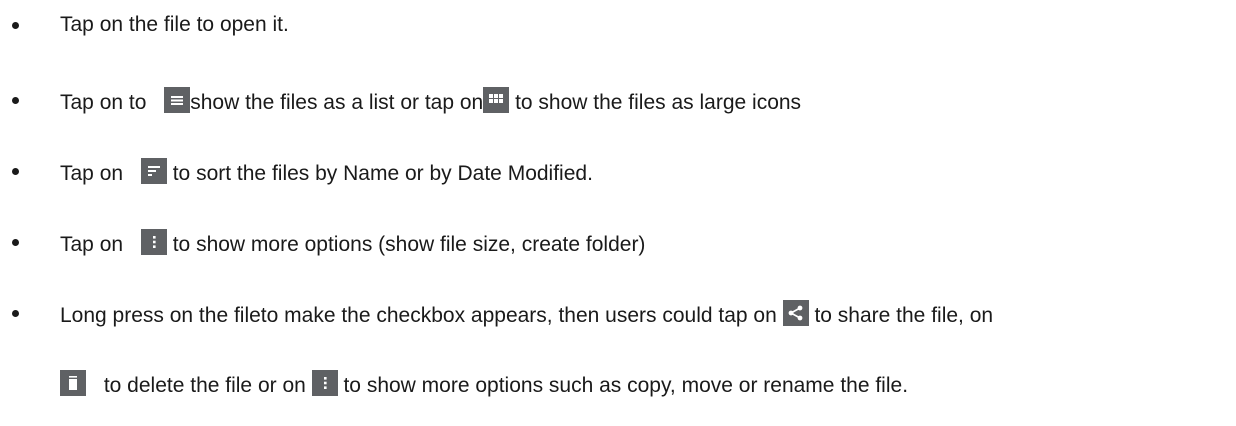 Image resolution: width=1236 pixels, height=426 pixels. Describe the element at coordinates (153, 171) in the screenshot. I see `sort-icon` at that location.